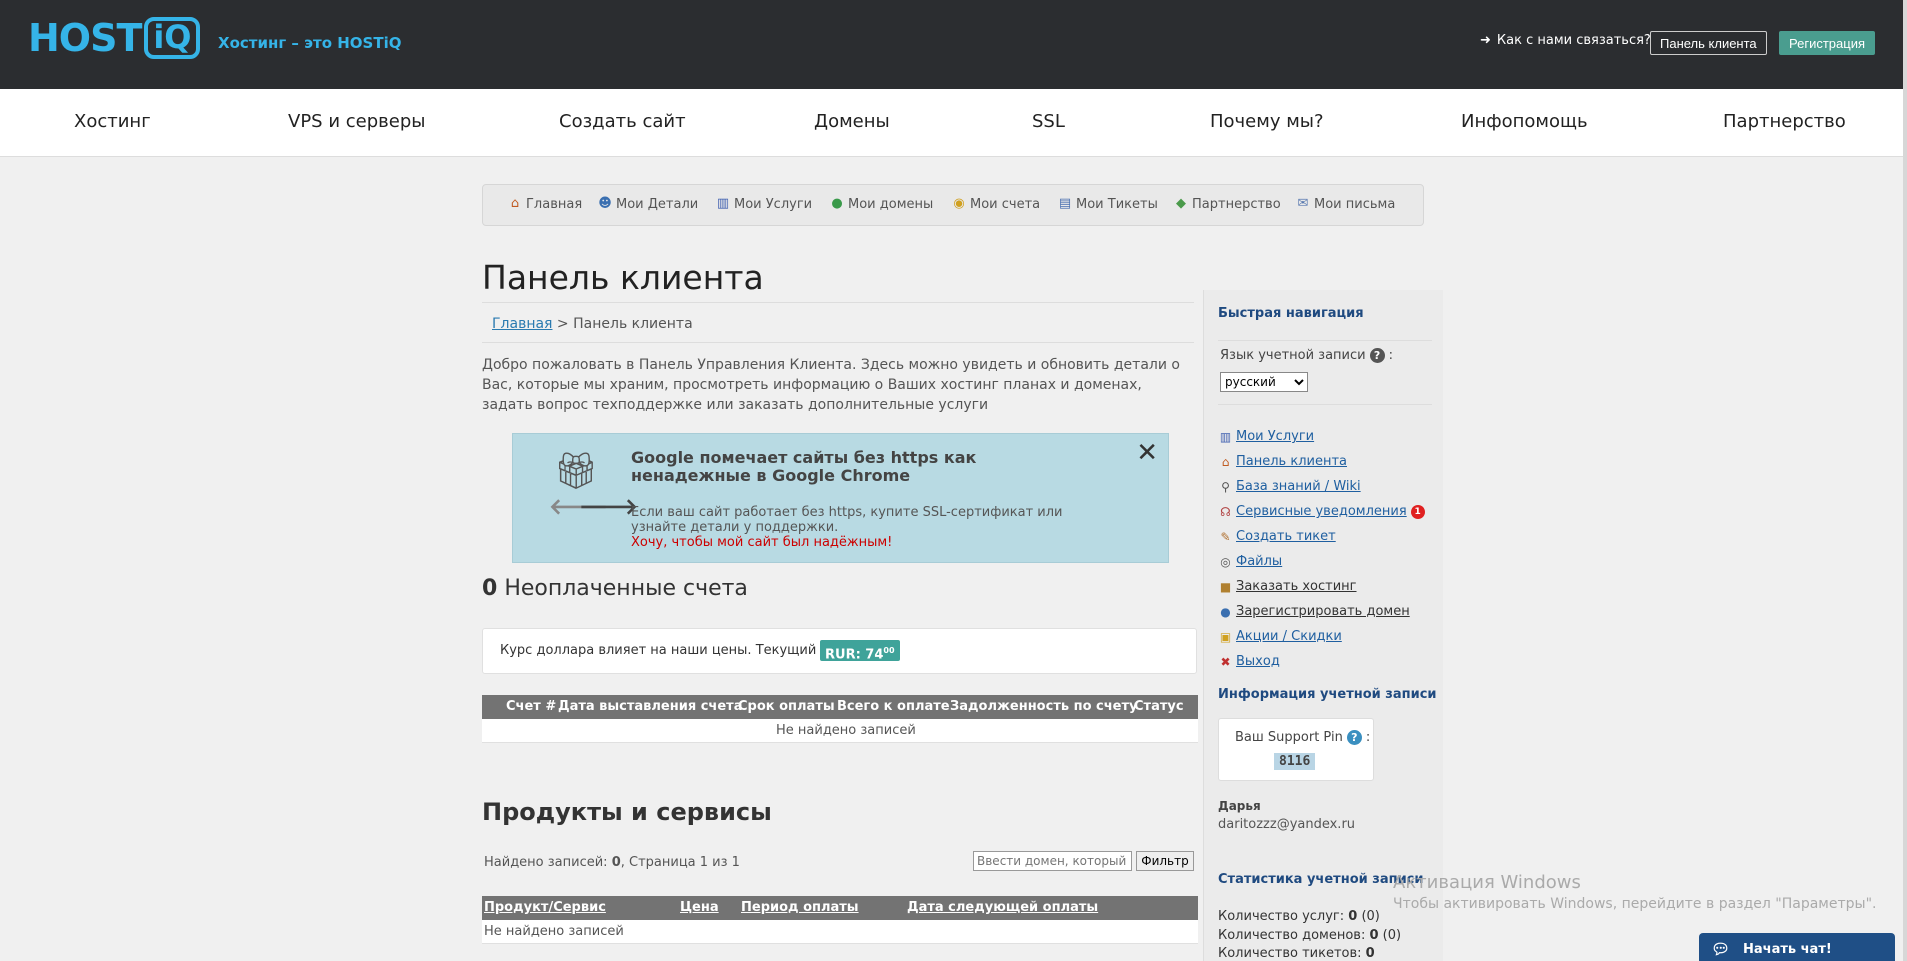 This screenshot has height=961, width=1907. Describe the element at coordinates (1275, 436) in the screenshot. I see `sidebar-link-label: Мои Услуги` at that location.